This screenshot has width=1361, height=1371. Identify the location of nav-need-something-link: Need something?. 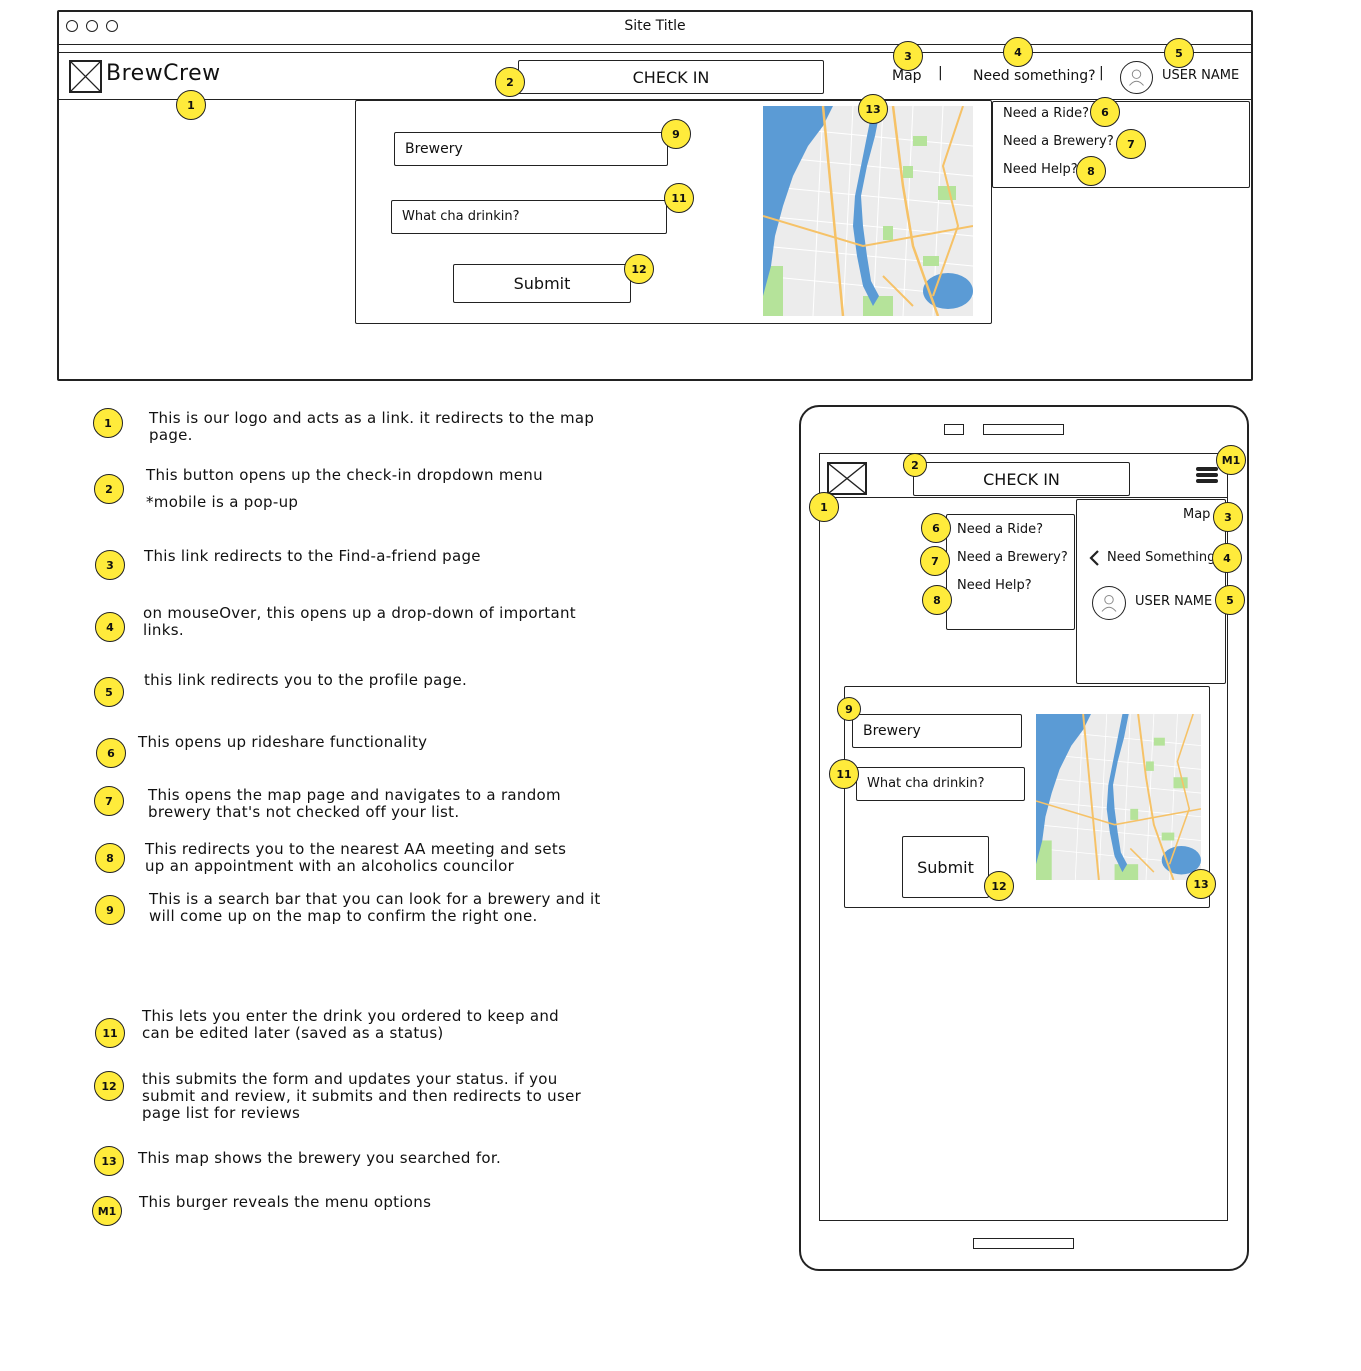
(1034, 76).